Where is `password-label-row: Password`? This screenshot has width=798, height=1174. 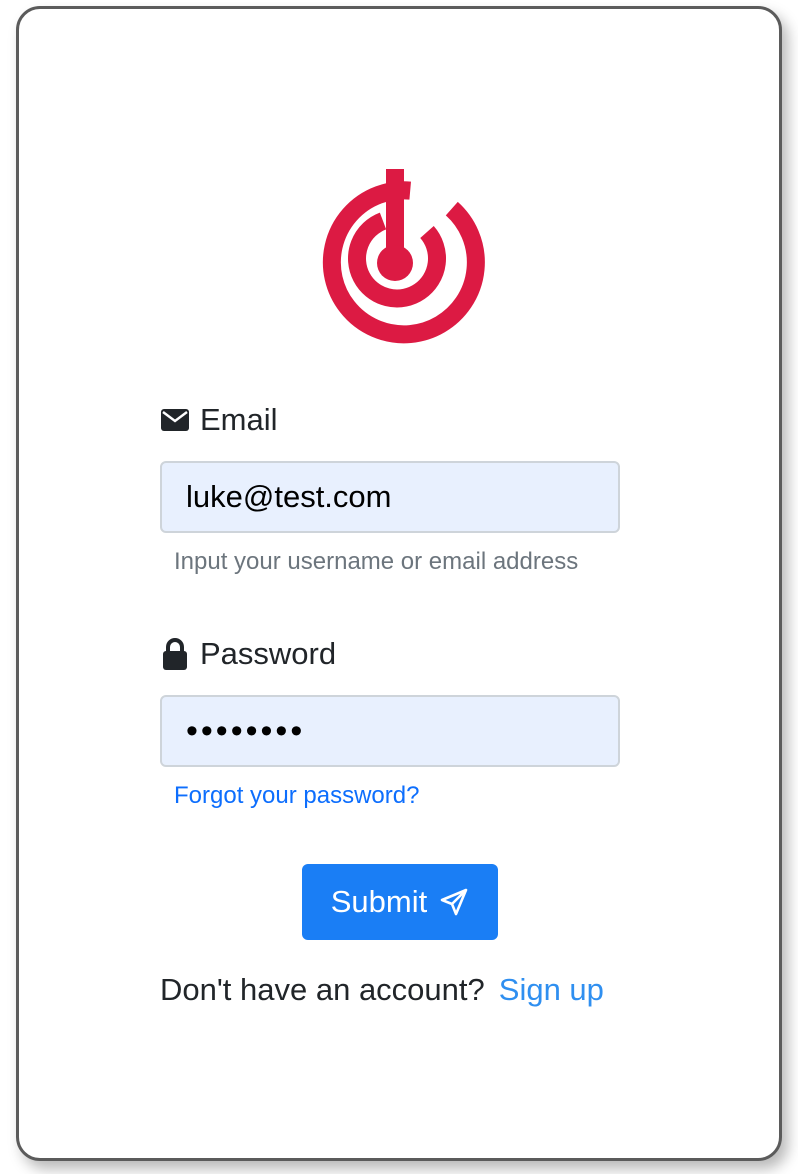
password-label-row: Password is located at coordinates (248, 654).